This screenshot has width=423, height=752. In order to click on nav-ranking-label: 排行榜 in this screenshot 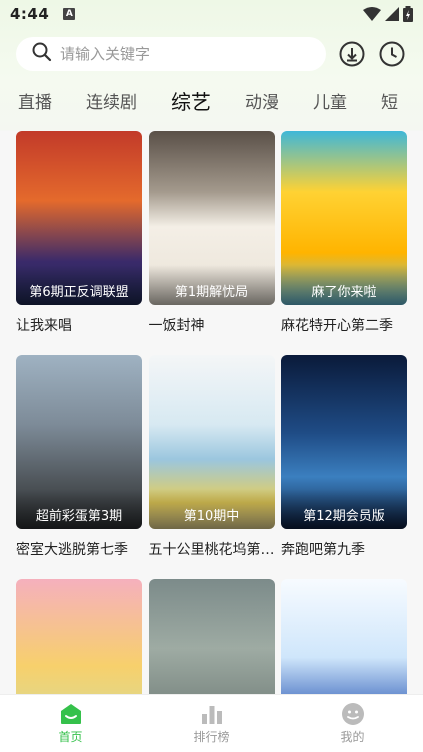, I will do `click(211, 737)`.